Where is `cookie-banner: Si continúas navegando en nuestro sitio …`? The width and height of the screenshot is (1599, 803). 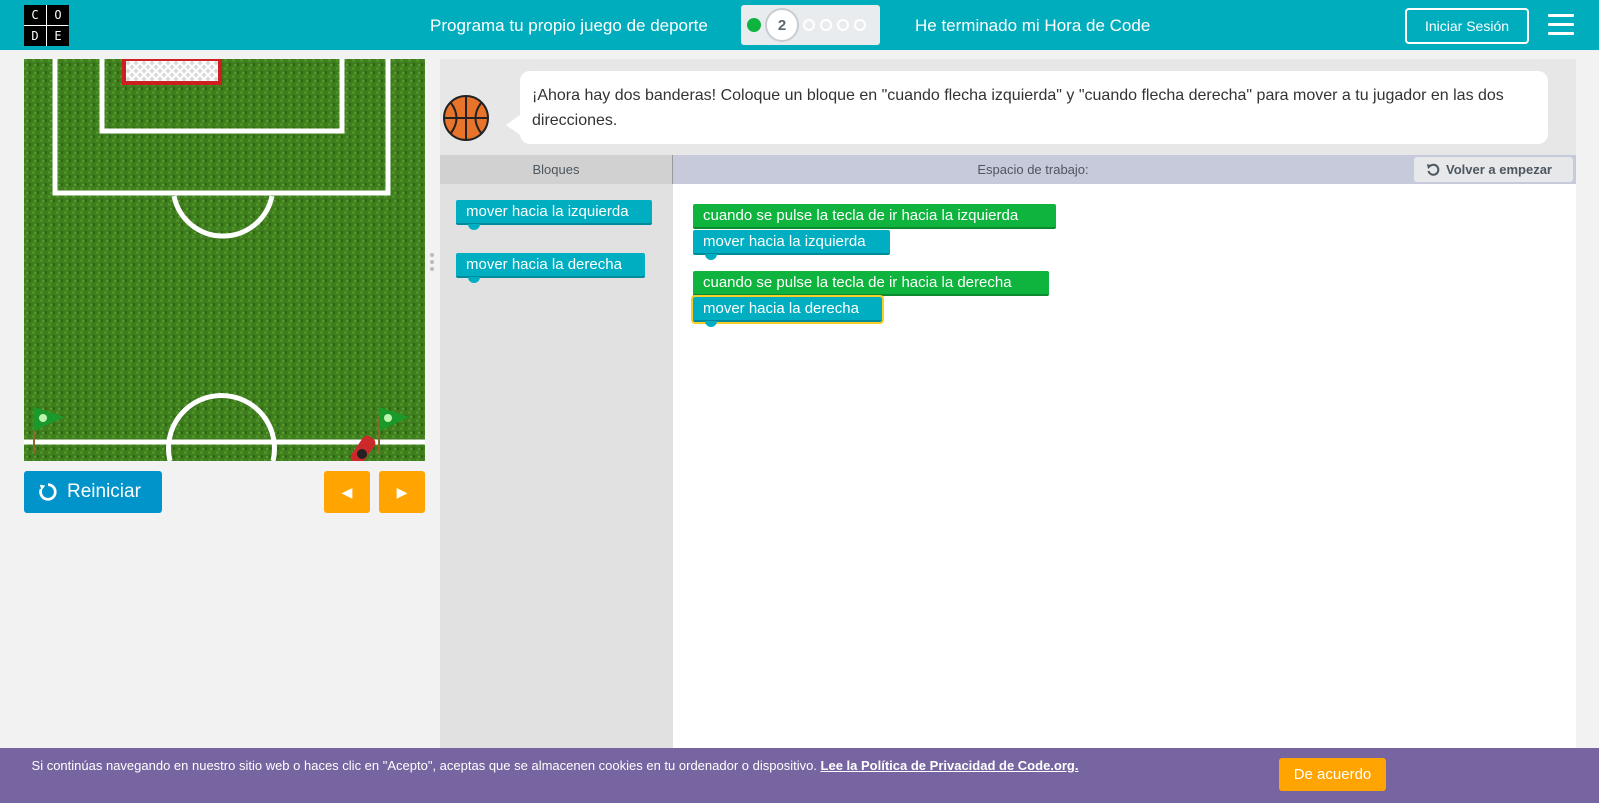 cookie-banner: Si continúas navegando en nuestro sitio … is located at coordinates (799, 775).